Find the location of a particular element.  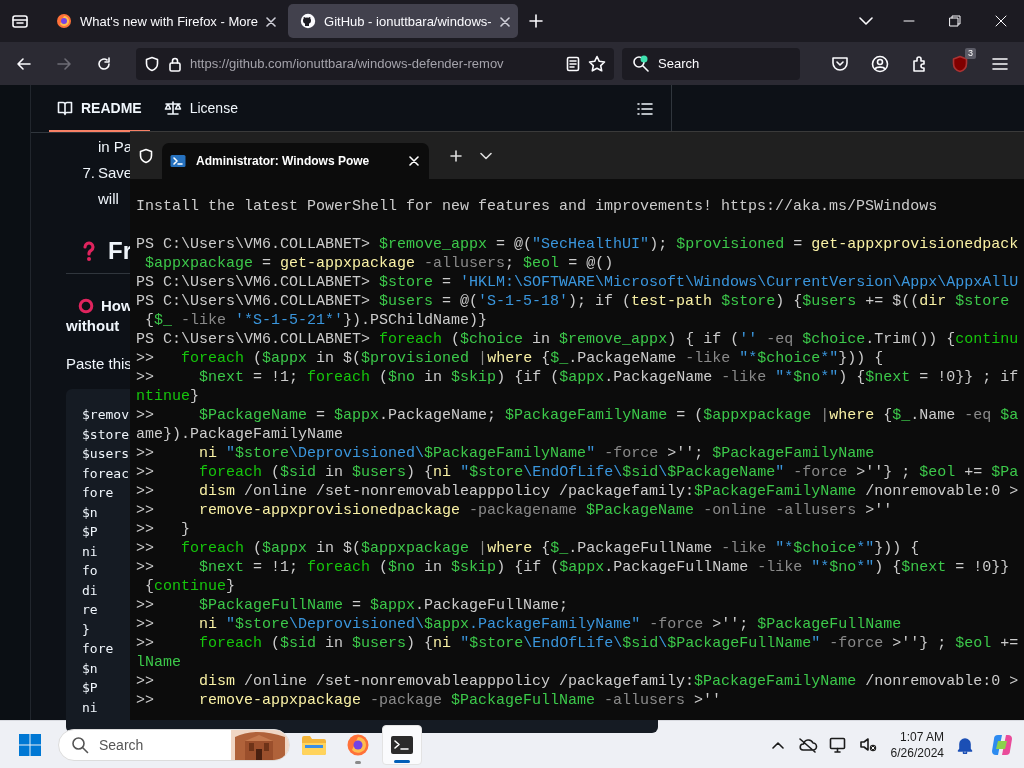

menu-icon is located at coordinates (1000, 63).